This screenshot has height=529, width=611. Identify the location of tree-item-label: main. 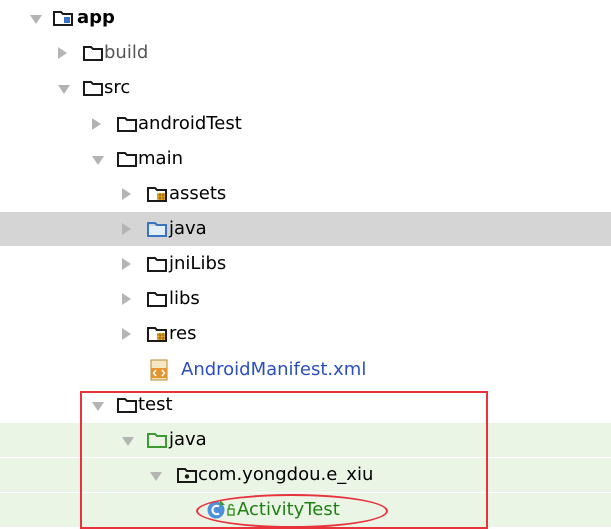
(160, 158).